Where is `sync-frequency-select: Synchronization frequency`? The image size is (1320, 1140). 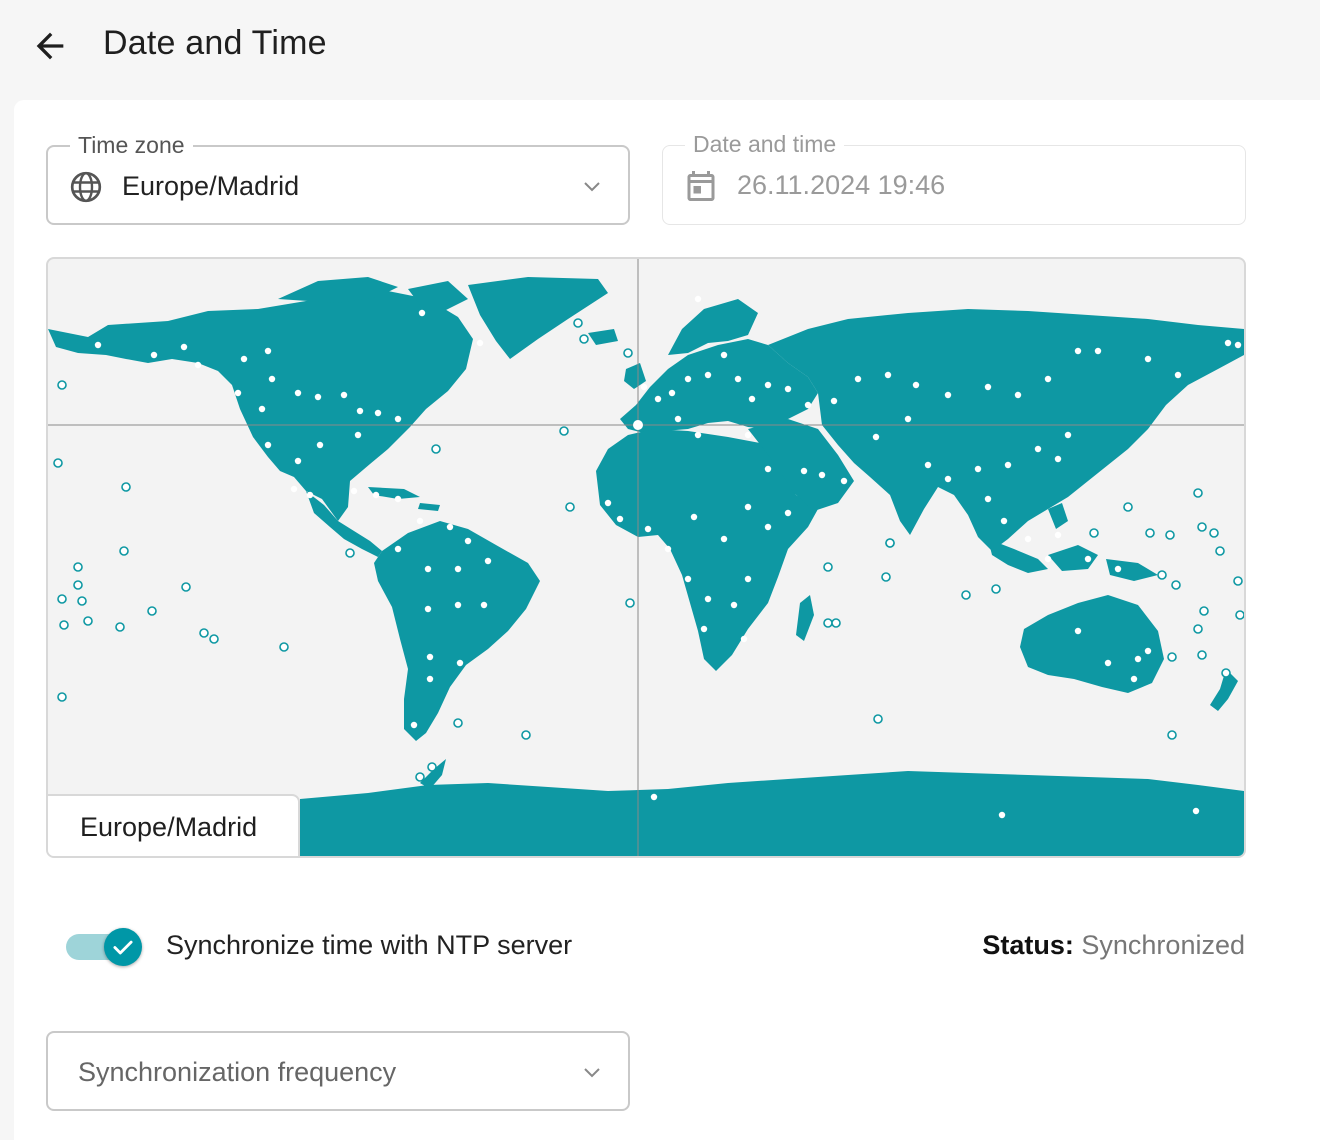
sync-frequency-select: Synchronization frequency is located at coordinates (338, 1071).